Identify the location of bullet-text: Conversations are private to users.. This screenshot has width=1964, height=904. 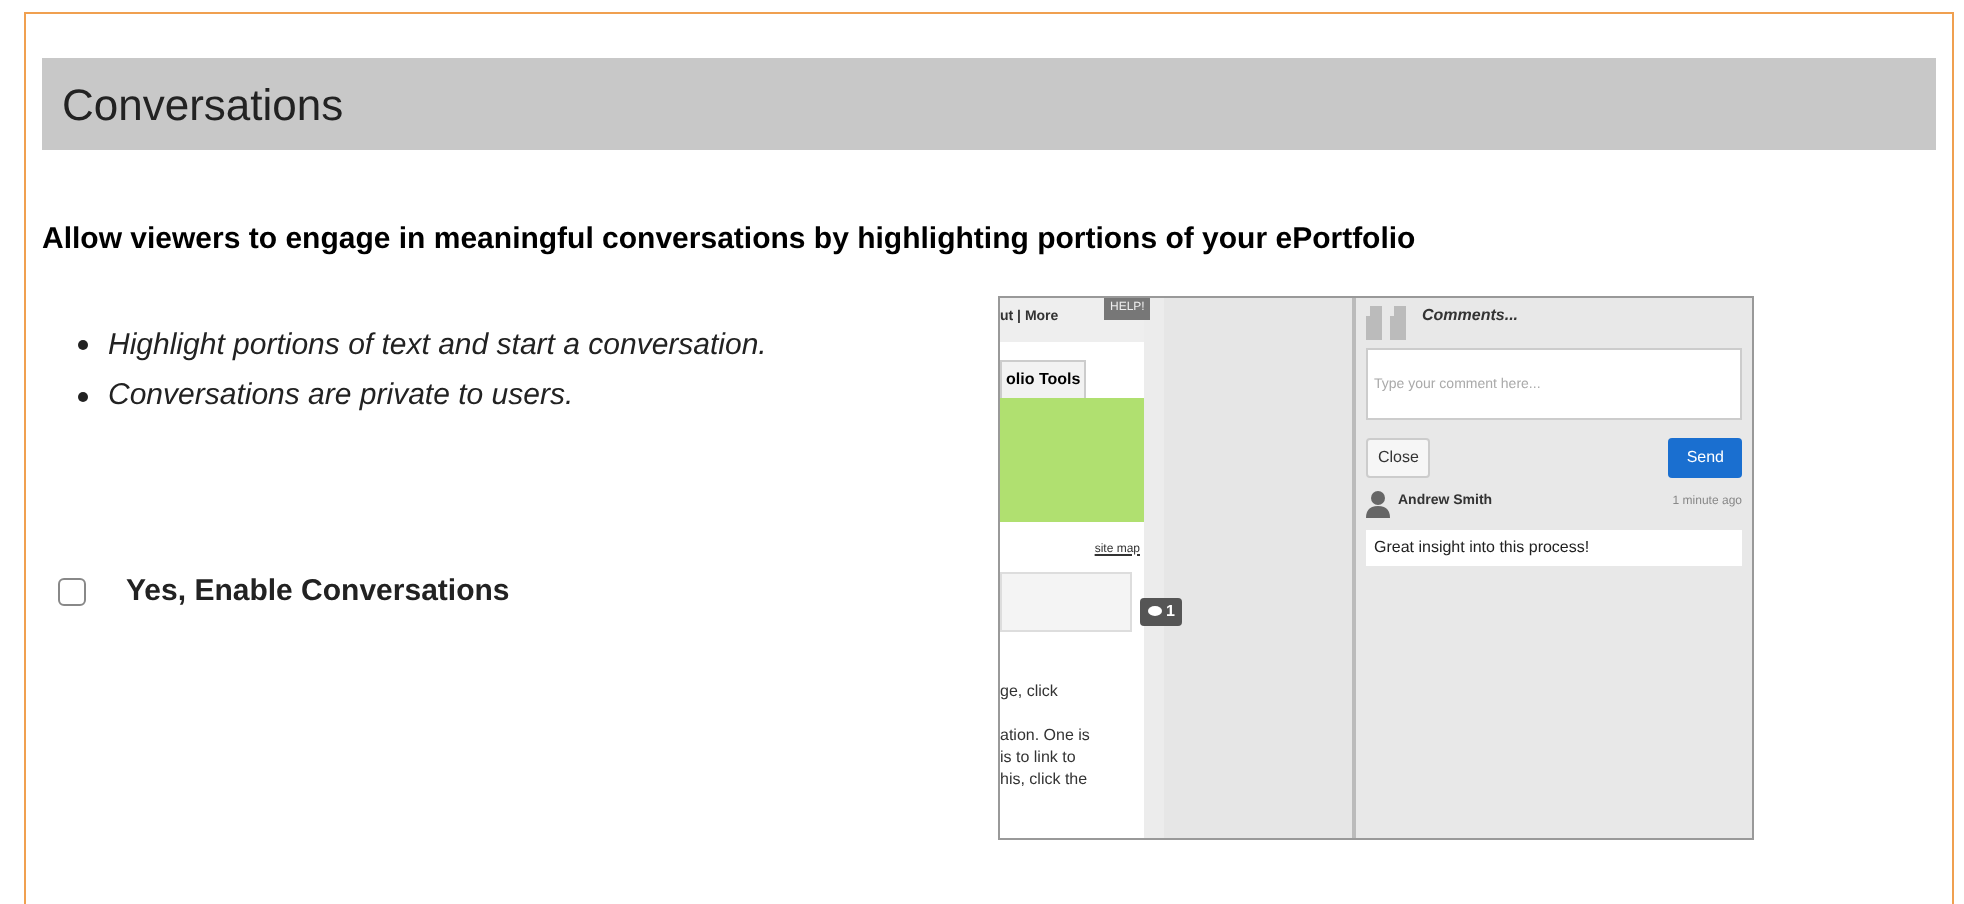
(341, 396).